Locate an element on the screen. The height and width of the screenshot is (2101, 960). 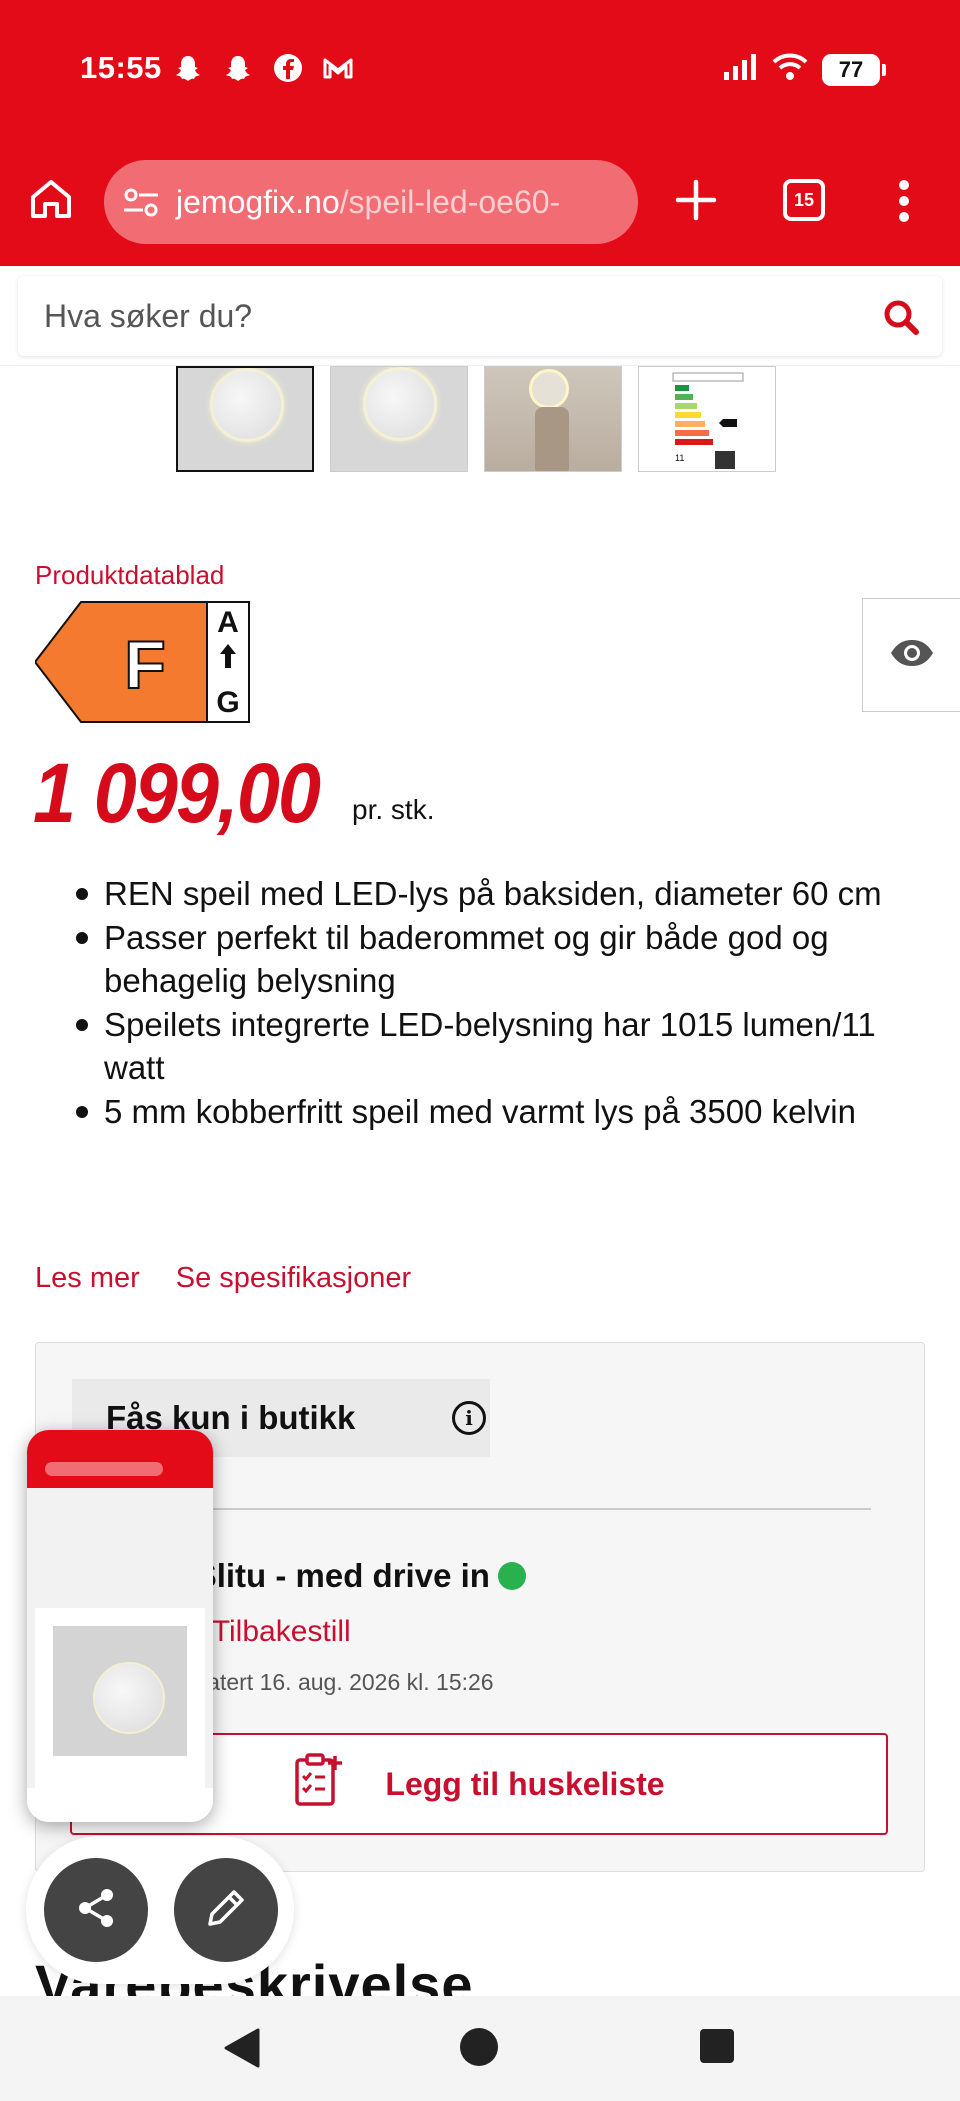
system-status: 77 is located at coordinates (804, 69).